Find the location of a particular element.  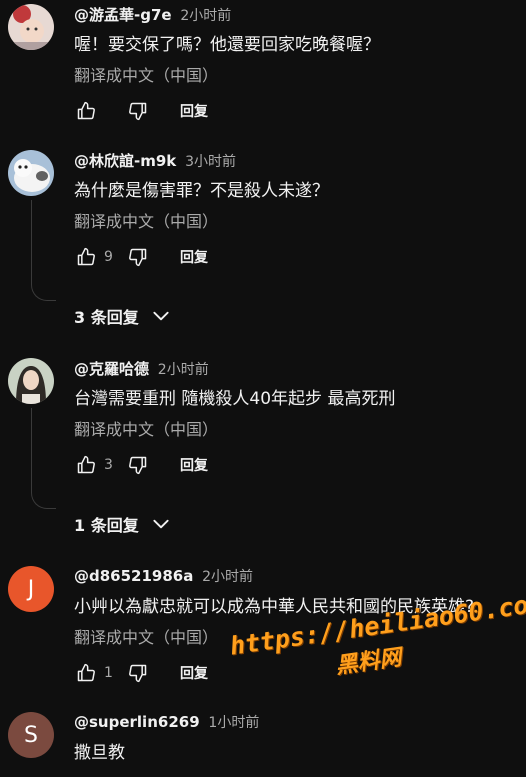

comment-actions: 9 回复 is located at coordinates (141, 257).